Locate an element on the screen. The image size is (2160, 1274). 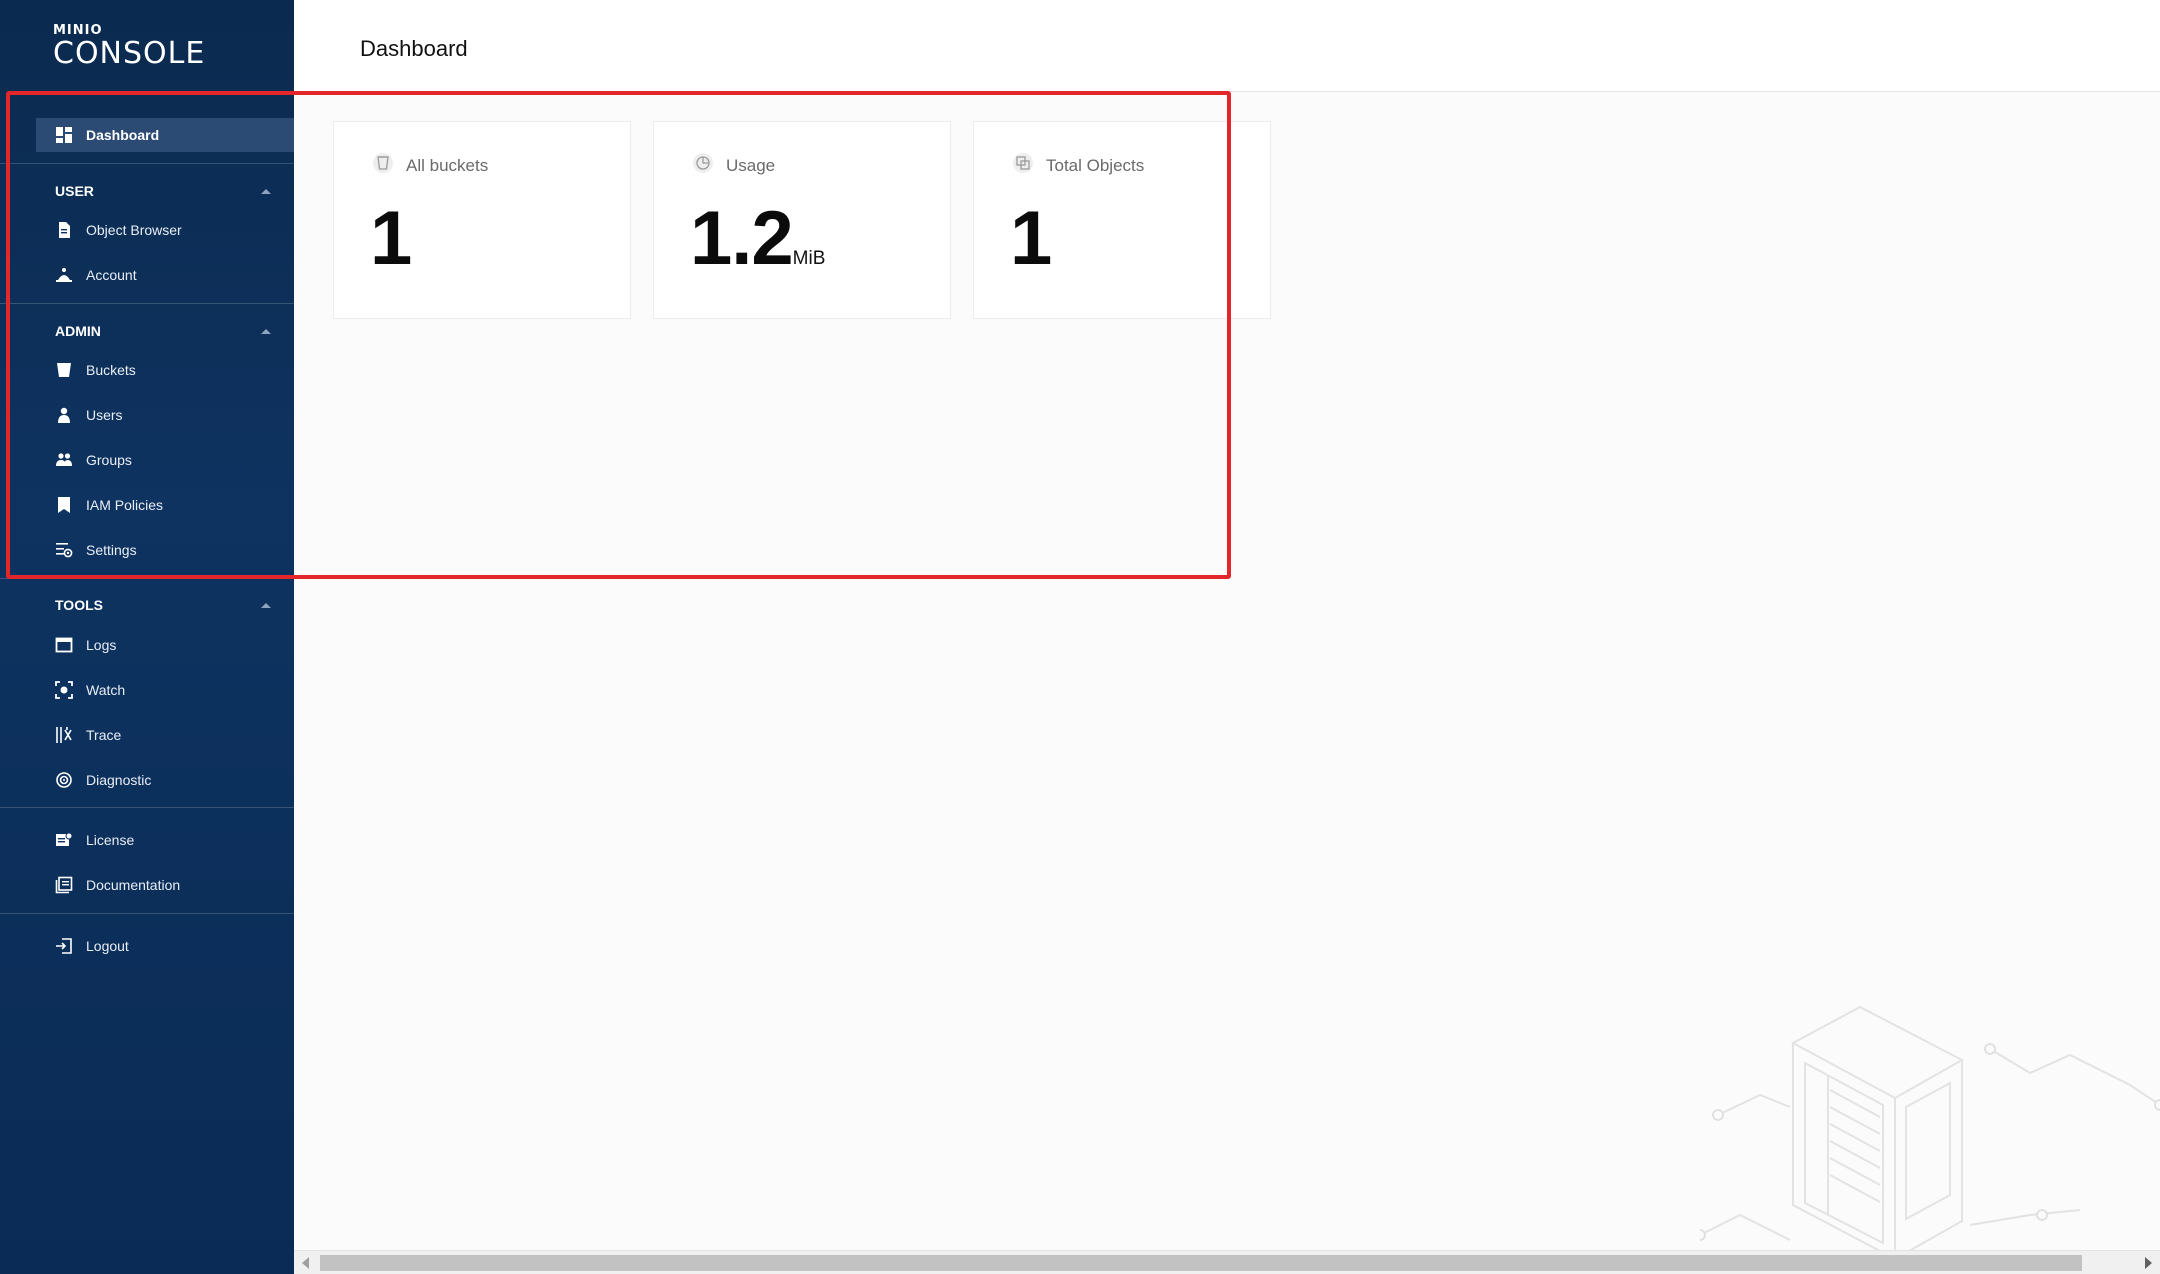
sidebar-item-label: Watch is located at coordinates (106, 690).